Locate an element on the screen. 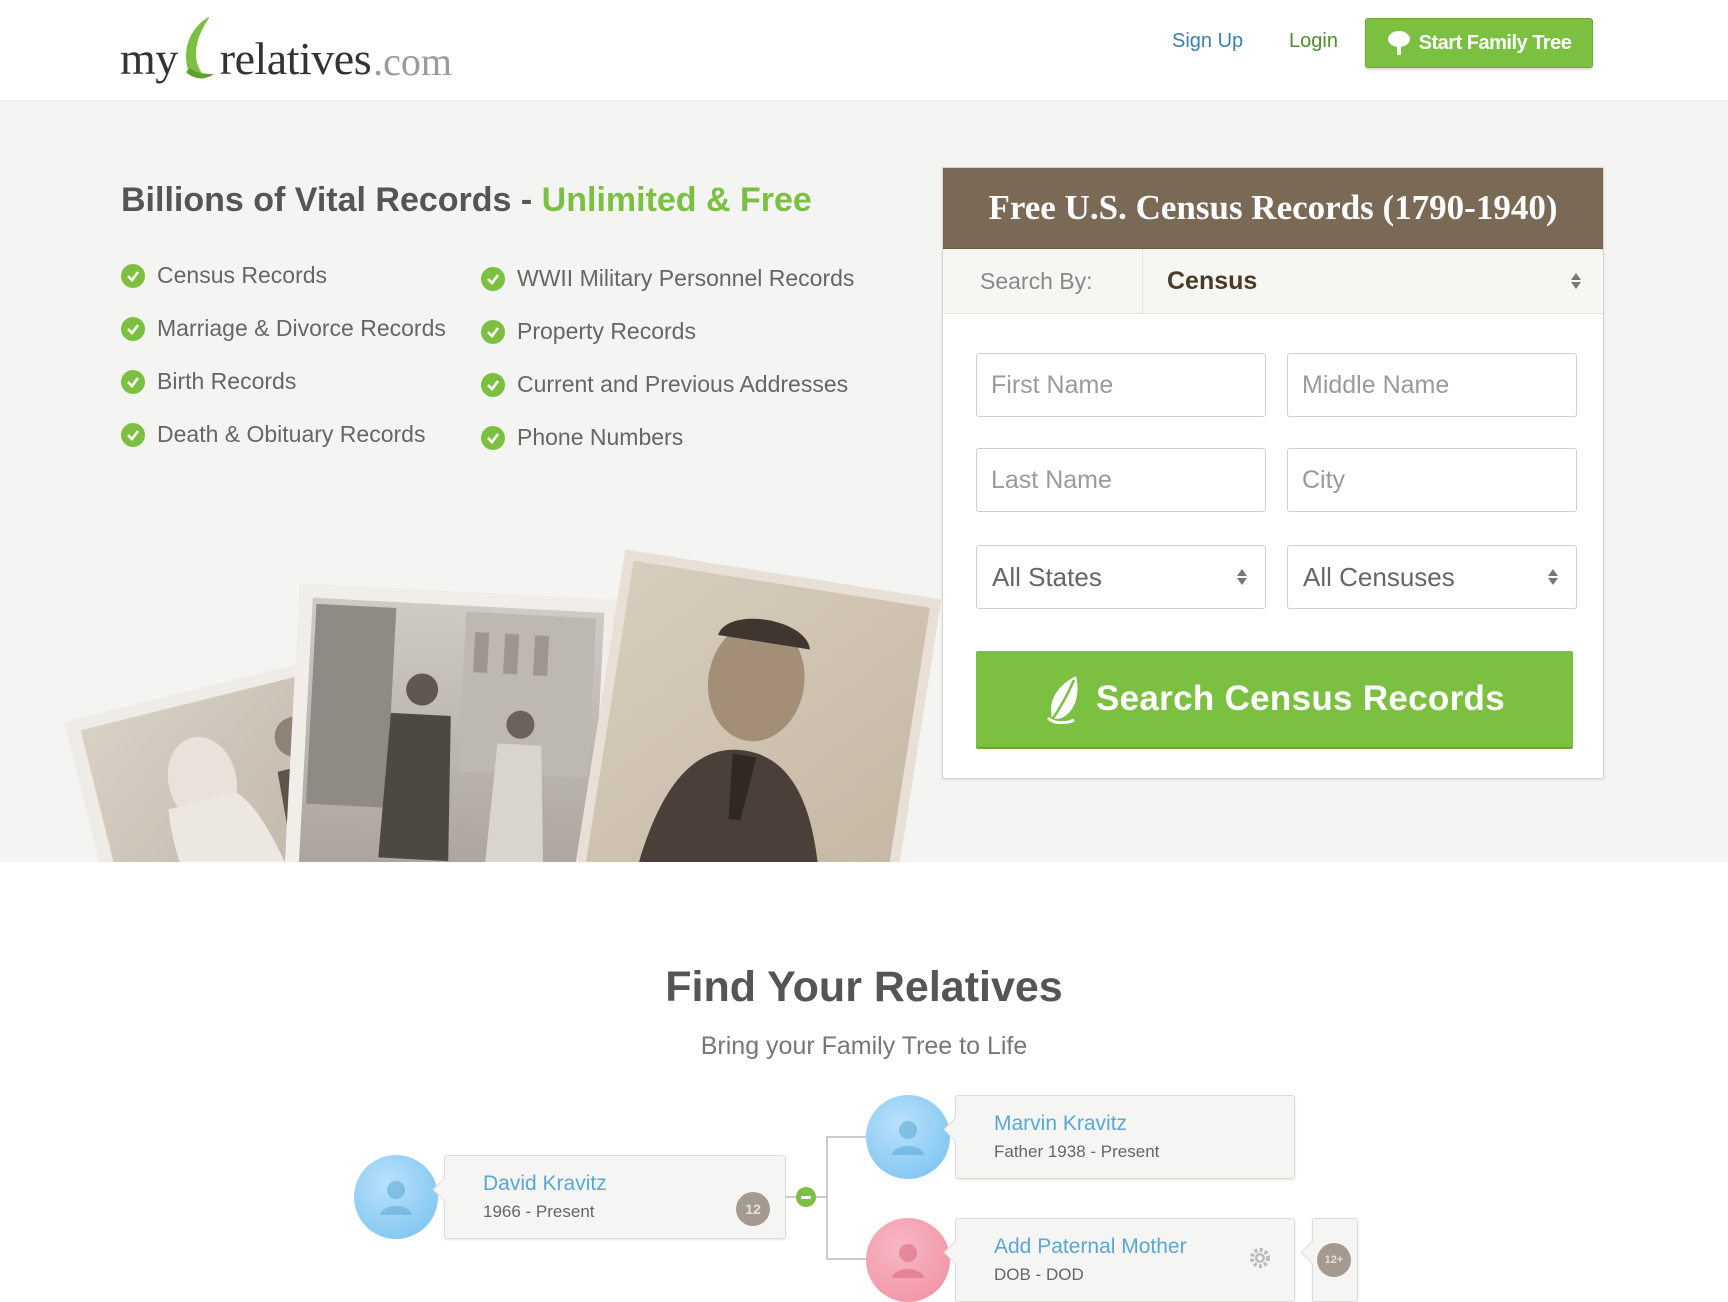  logo-text-com: .com is located at coordinates (412, 61).